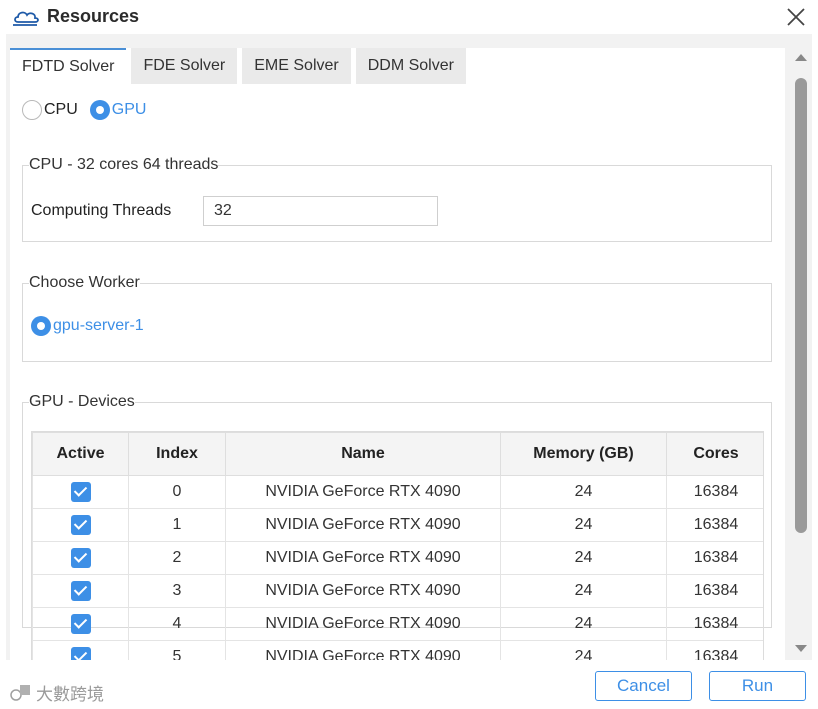 The height and width of the screenshot is (709, 818). Describe the element at coordinates (714, 454) in the screenshot. I see `column-header-cores: Cores` at that location.